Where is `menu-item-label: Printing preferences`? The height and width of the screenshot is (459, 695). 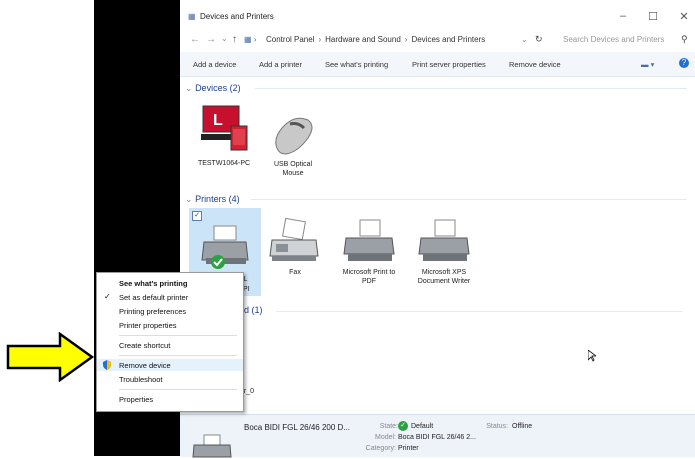
menu-item-label: Printing preferences is located at coordinates (153, 311).